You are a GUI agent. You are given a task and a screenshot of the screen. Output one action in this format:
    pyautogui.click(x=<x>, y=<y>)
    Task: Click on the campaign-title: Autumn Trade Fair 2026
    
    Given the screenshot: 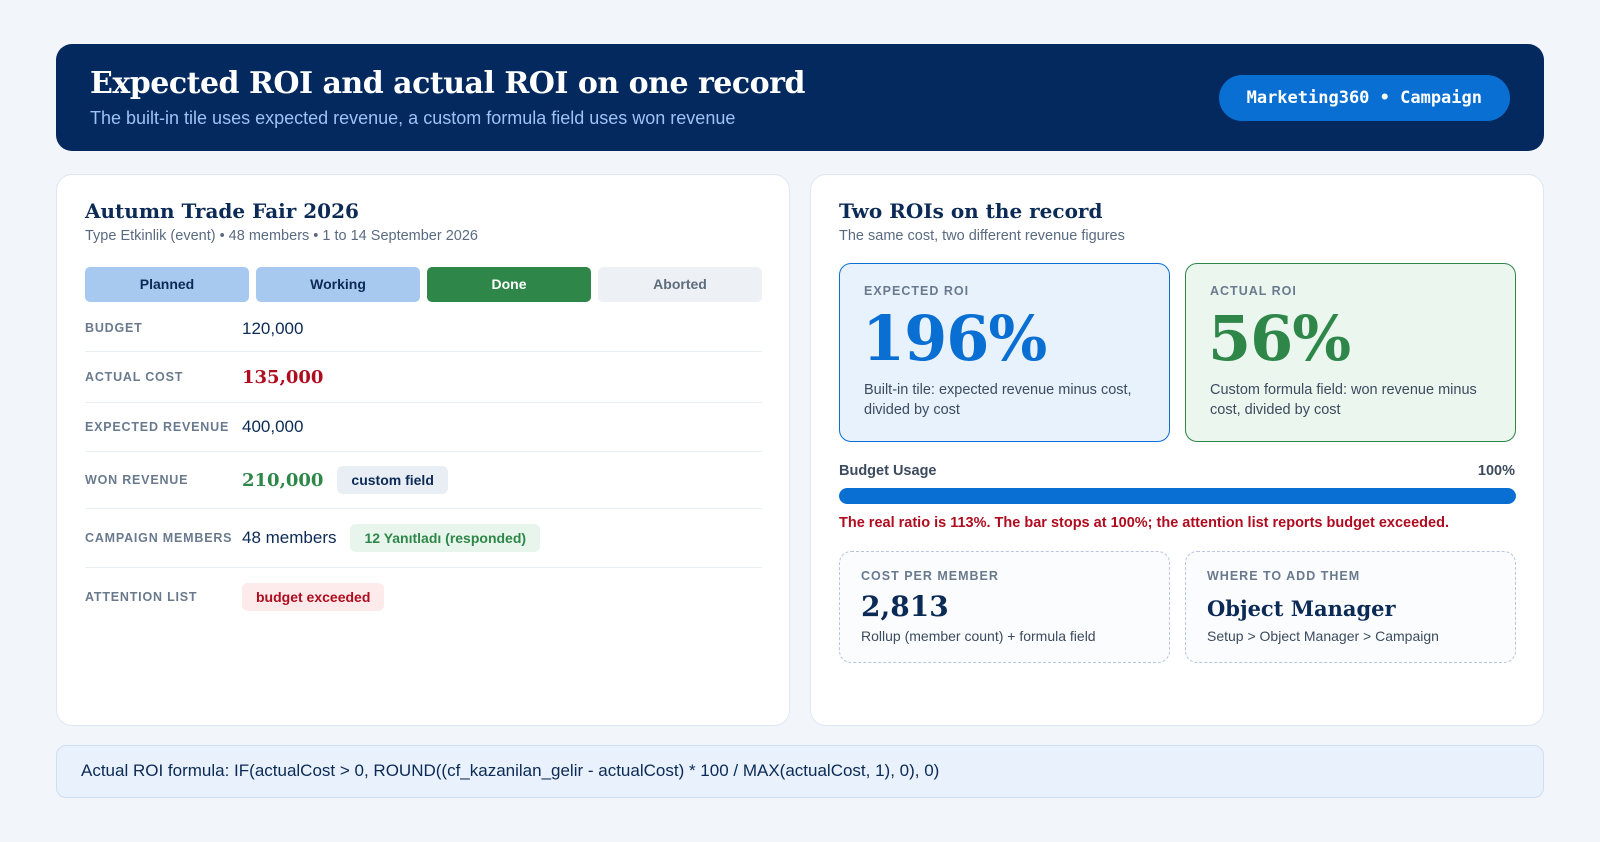 What is the action you would take?
    pyautogui.click(x=222, y=211)
    